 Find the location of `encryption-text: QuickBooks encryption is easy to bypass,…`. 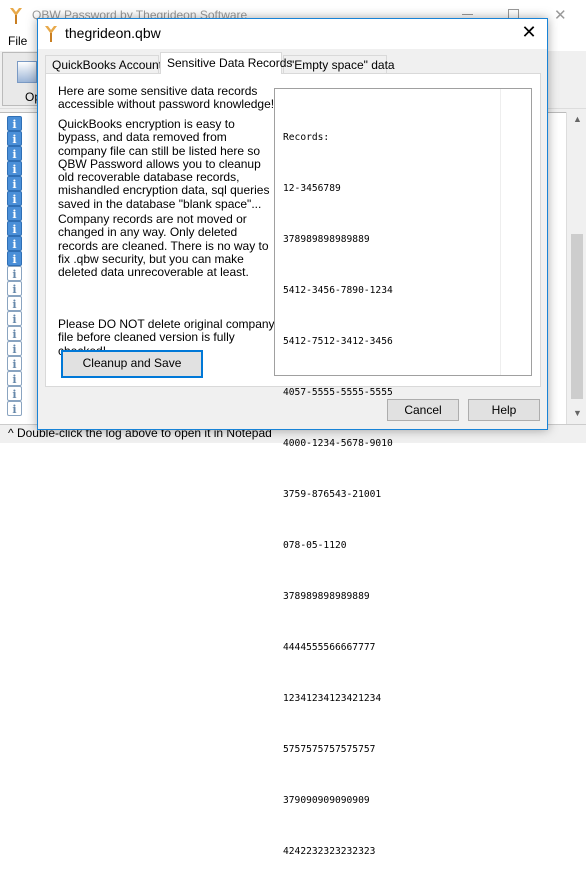

encryption-text: QuickBooks encryption is easy to bypass,… is located at coordinates (164, 164).